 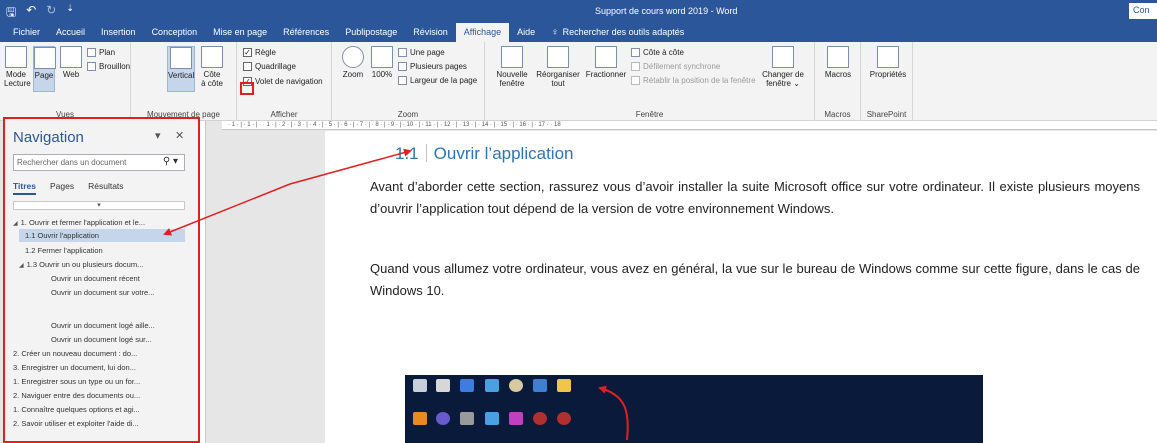 I want to click on largeur-label: Largeur de la page, so click(x=444, y=80).